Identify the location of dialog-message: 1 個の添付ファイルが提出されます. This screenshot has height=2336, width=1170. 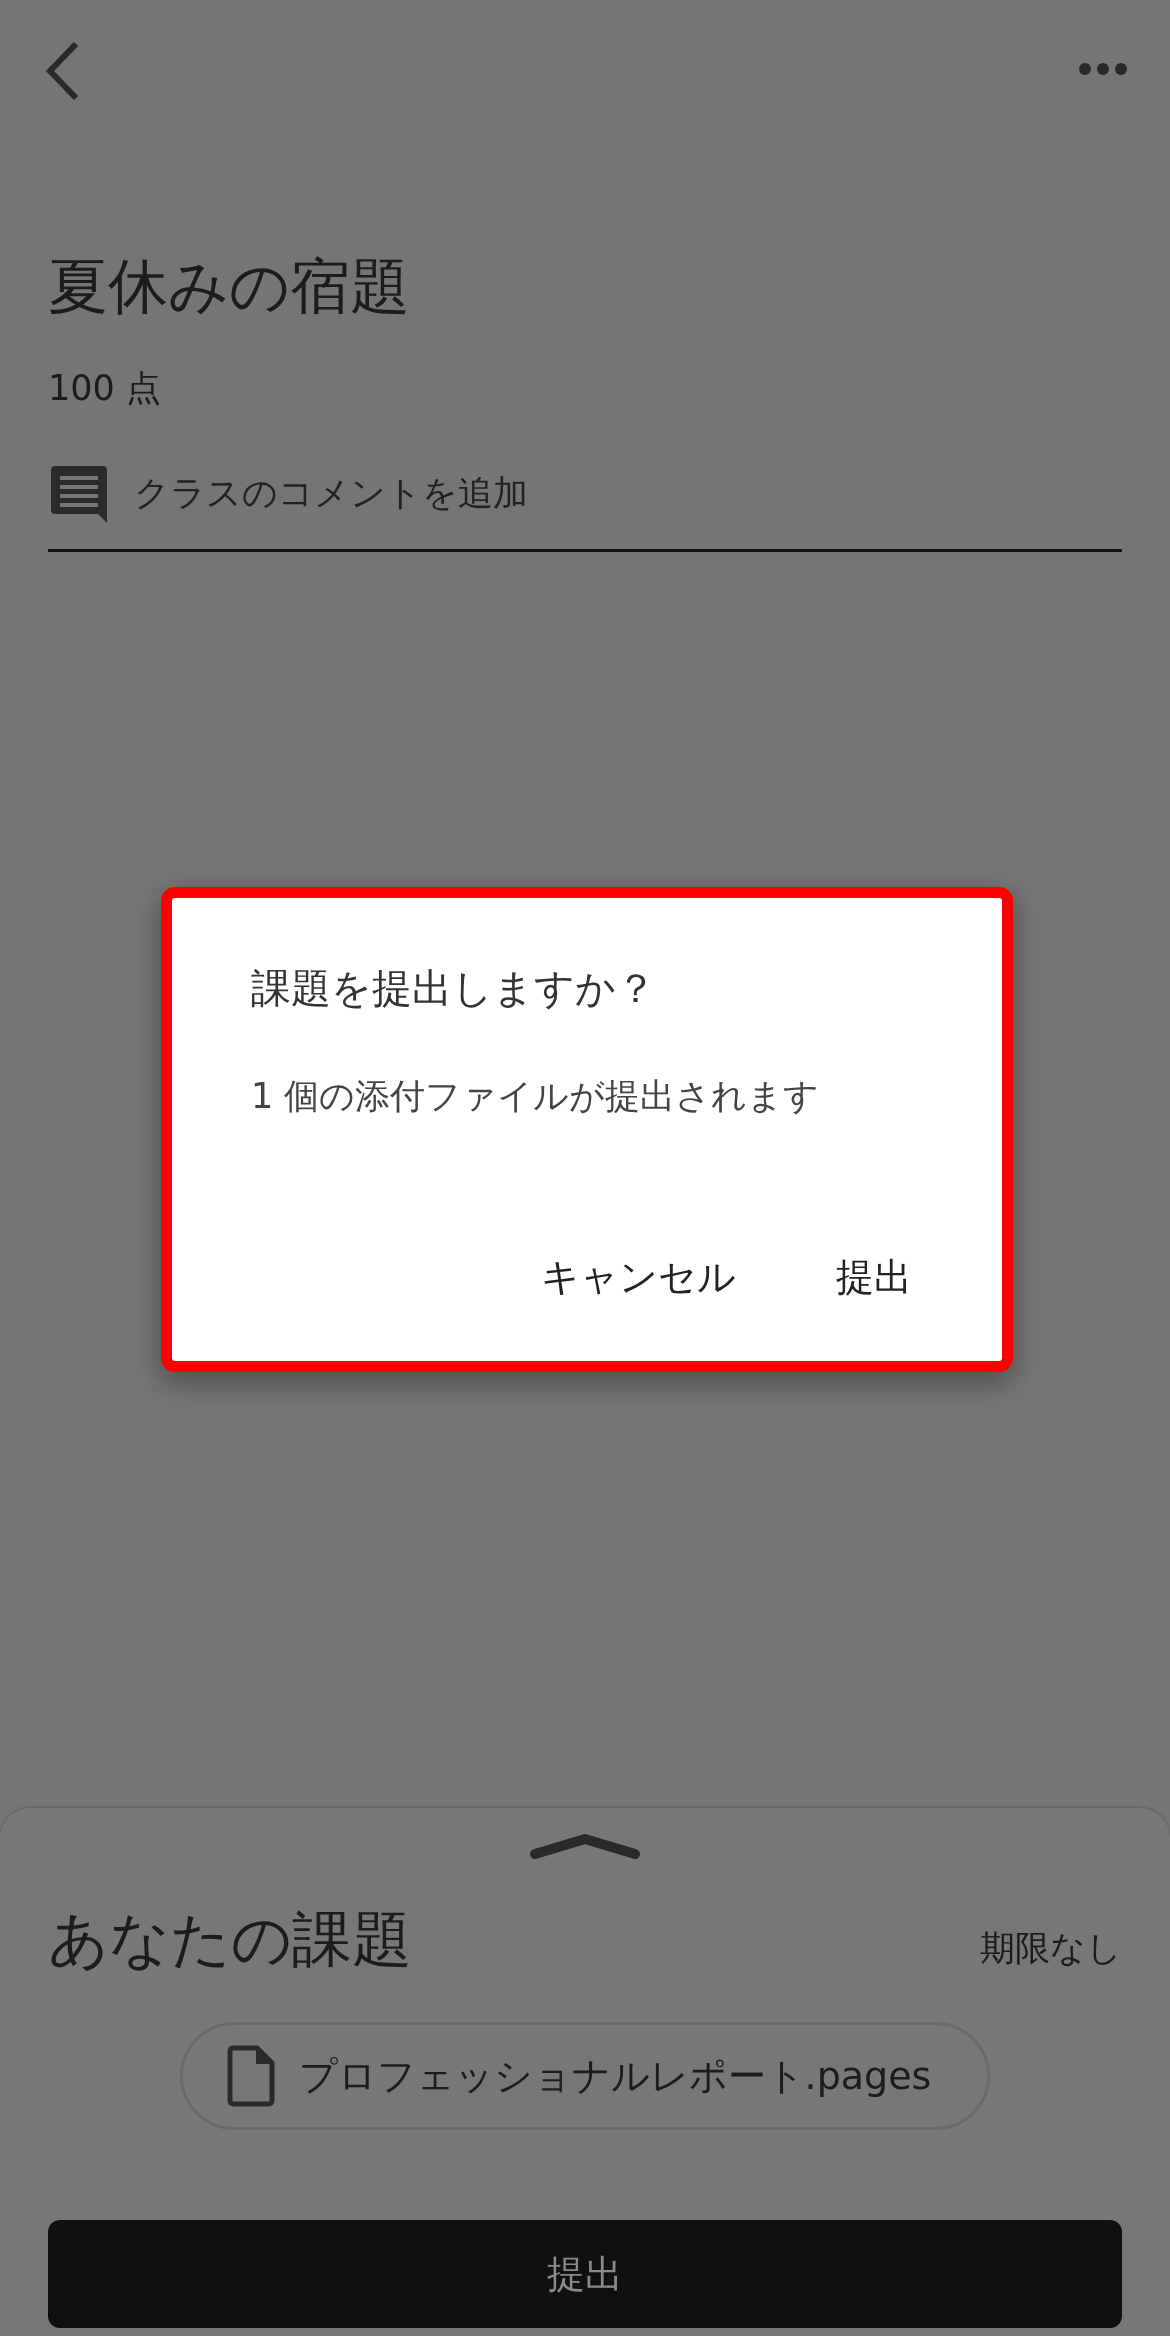
(536, 1096).